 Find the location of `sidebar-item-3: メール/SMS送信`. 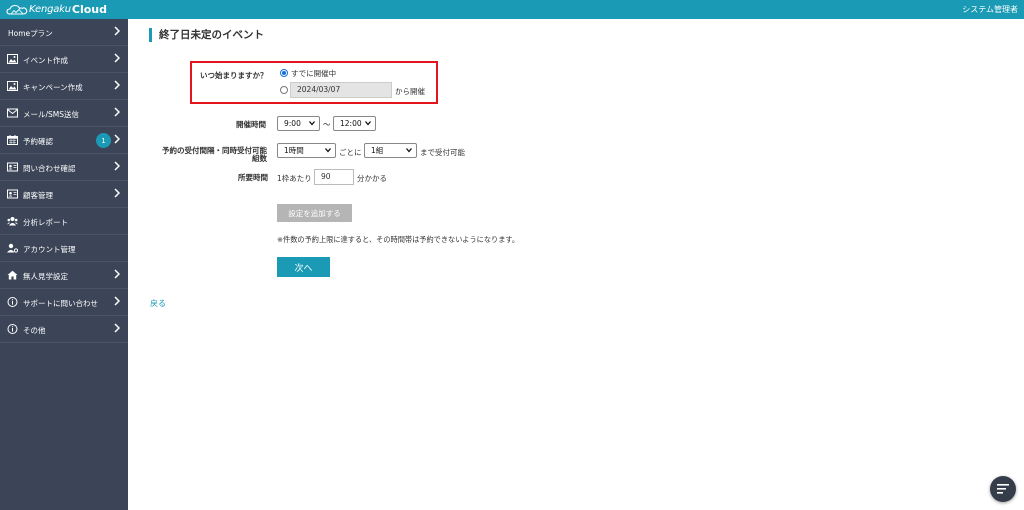

sidebar-item-3: メール/SMS送信 is located at coordinates (64, 113).